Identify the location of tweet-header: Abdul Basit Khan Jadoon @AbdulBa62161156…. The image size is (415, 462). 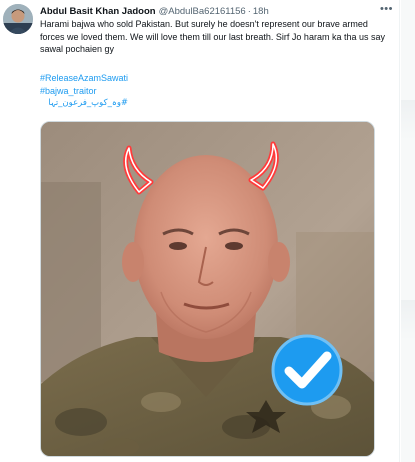
(212, 11).